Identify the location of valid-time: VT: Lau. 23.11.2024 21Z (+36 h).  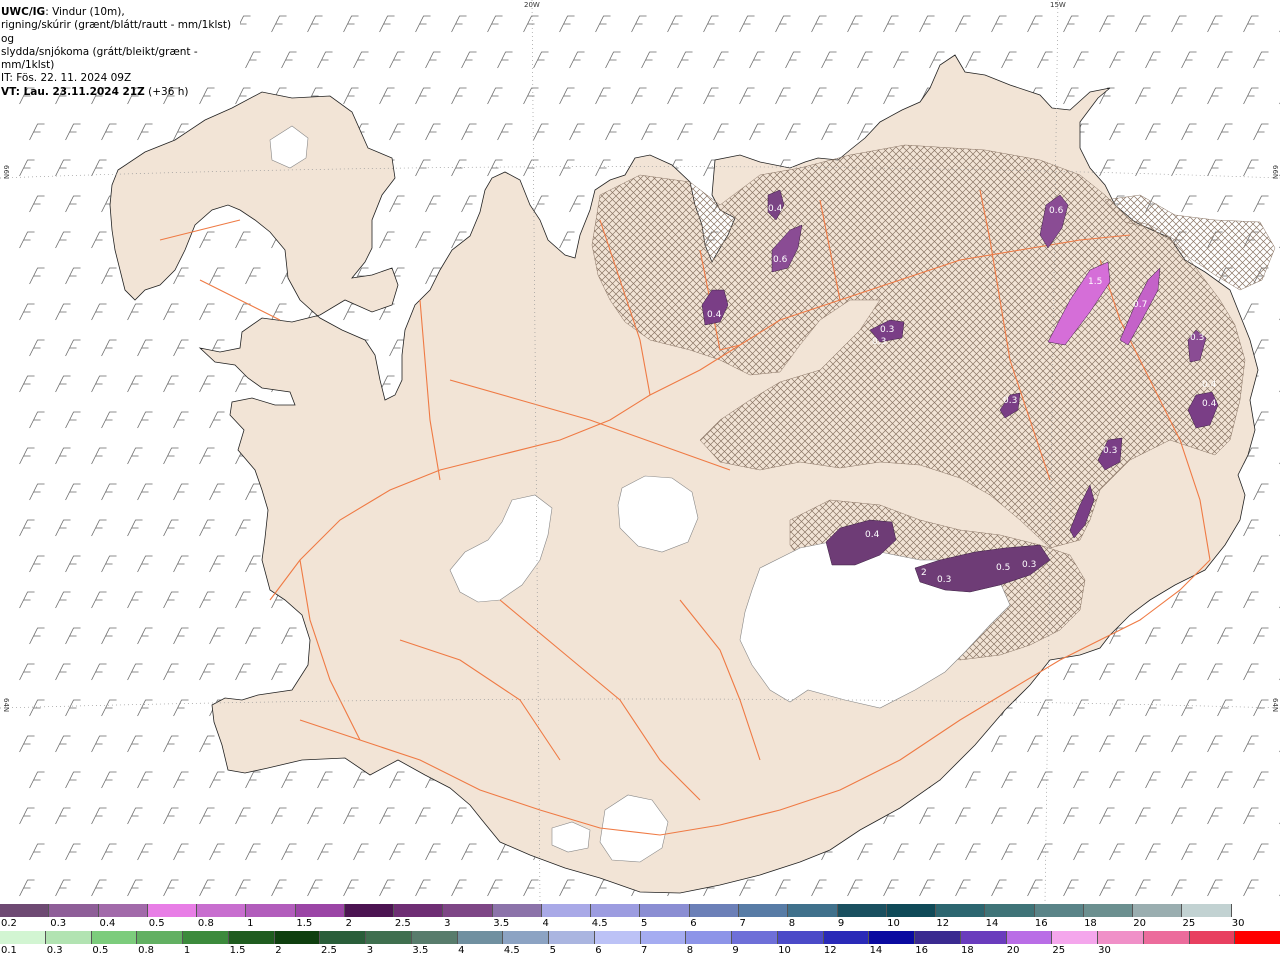
(120, 92).